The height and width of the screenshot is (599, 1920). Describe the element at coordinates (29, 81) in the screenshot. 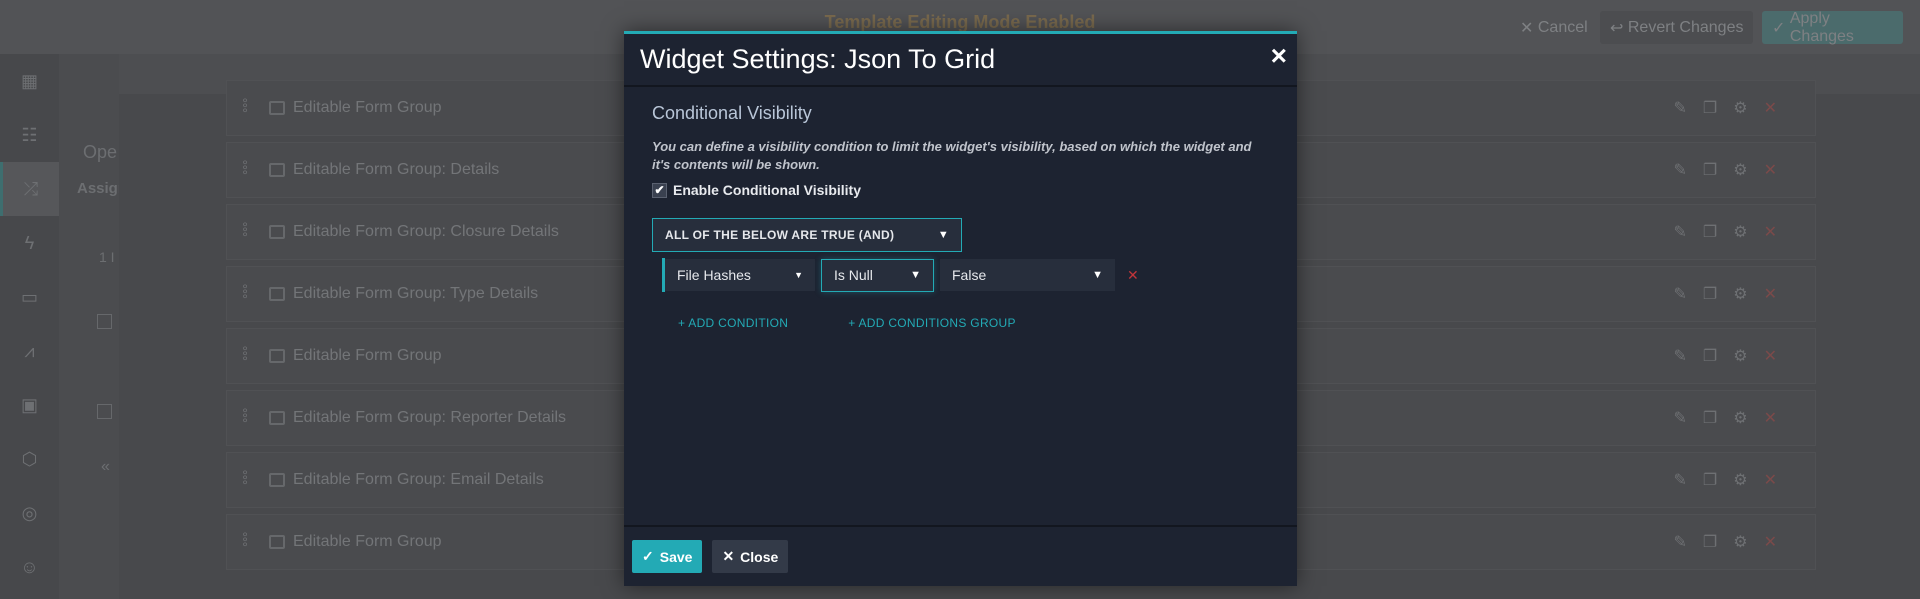

I see `dashboard-icon: ▦` at that location.